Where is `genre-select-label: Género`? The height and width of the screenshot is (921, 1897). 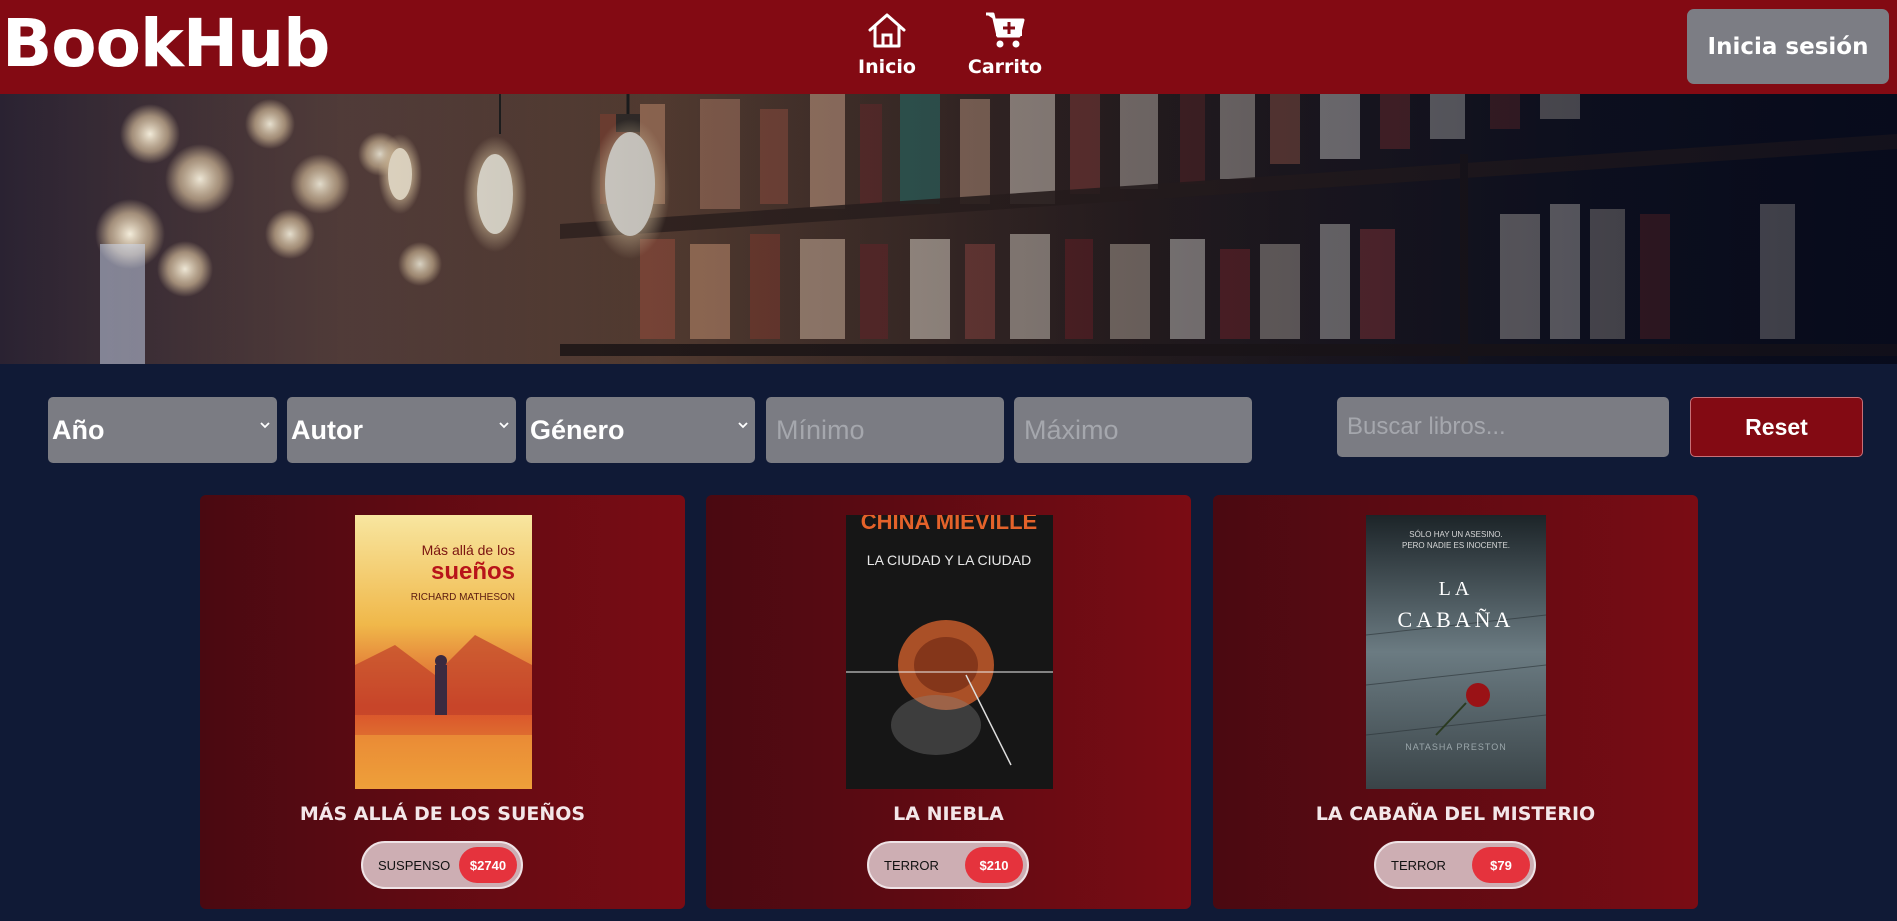 genre-select-label: Género is located at coordinates (577, 429).